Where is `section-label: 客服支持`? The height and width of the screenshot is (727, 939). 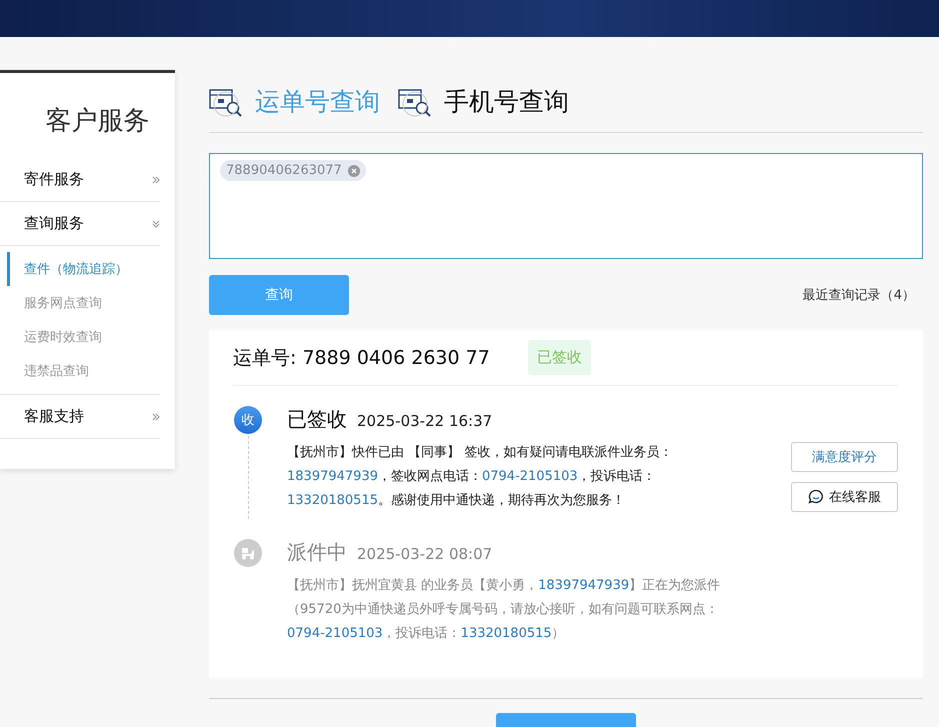
section-label: 客服支持 is located at coordinates (54, 416).